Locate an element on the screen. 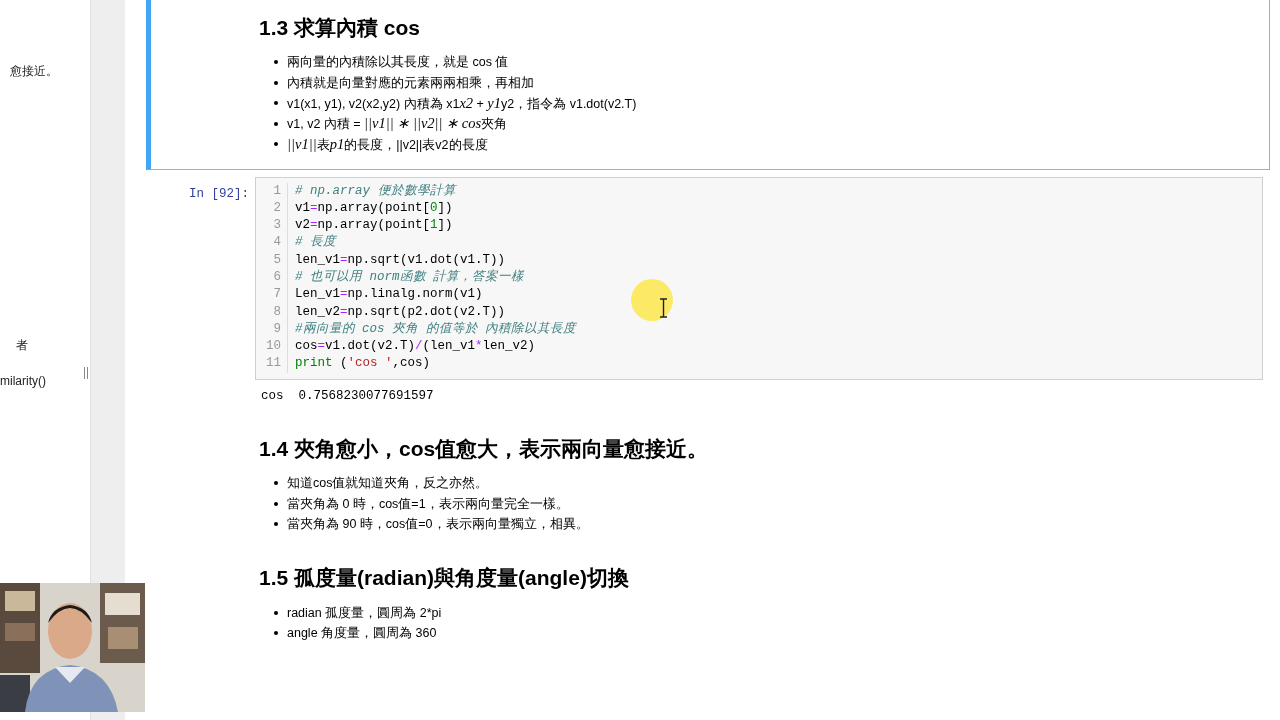  bullet-text: 當夾角為 90 時，cos值=0，表示兩向量獨立，相異。 is located at coordinates (438, 524).